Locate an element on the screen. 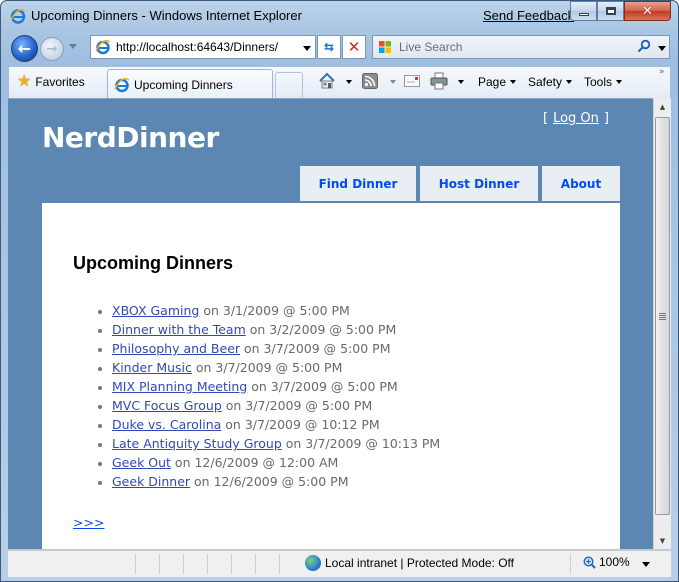  vertical-scrollbar: ▲ ▼ is located at coordinates (662, 323).